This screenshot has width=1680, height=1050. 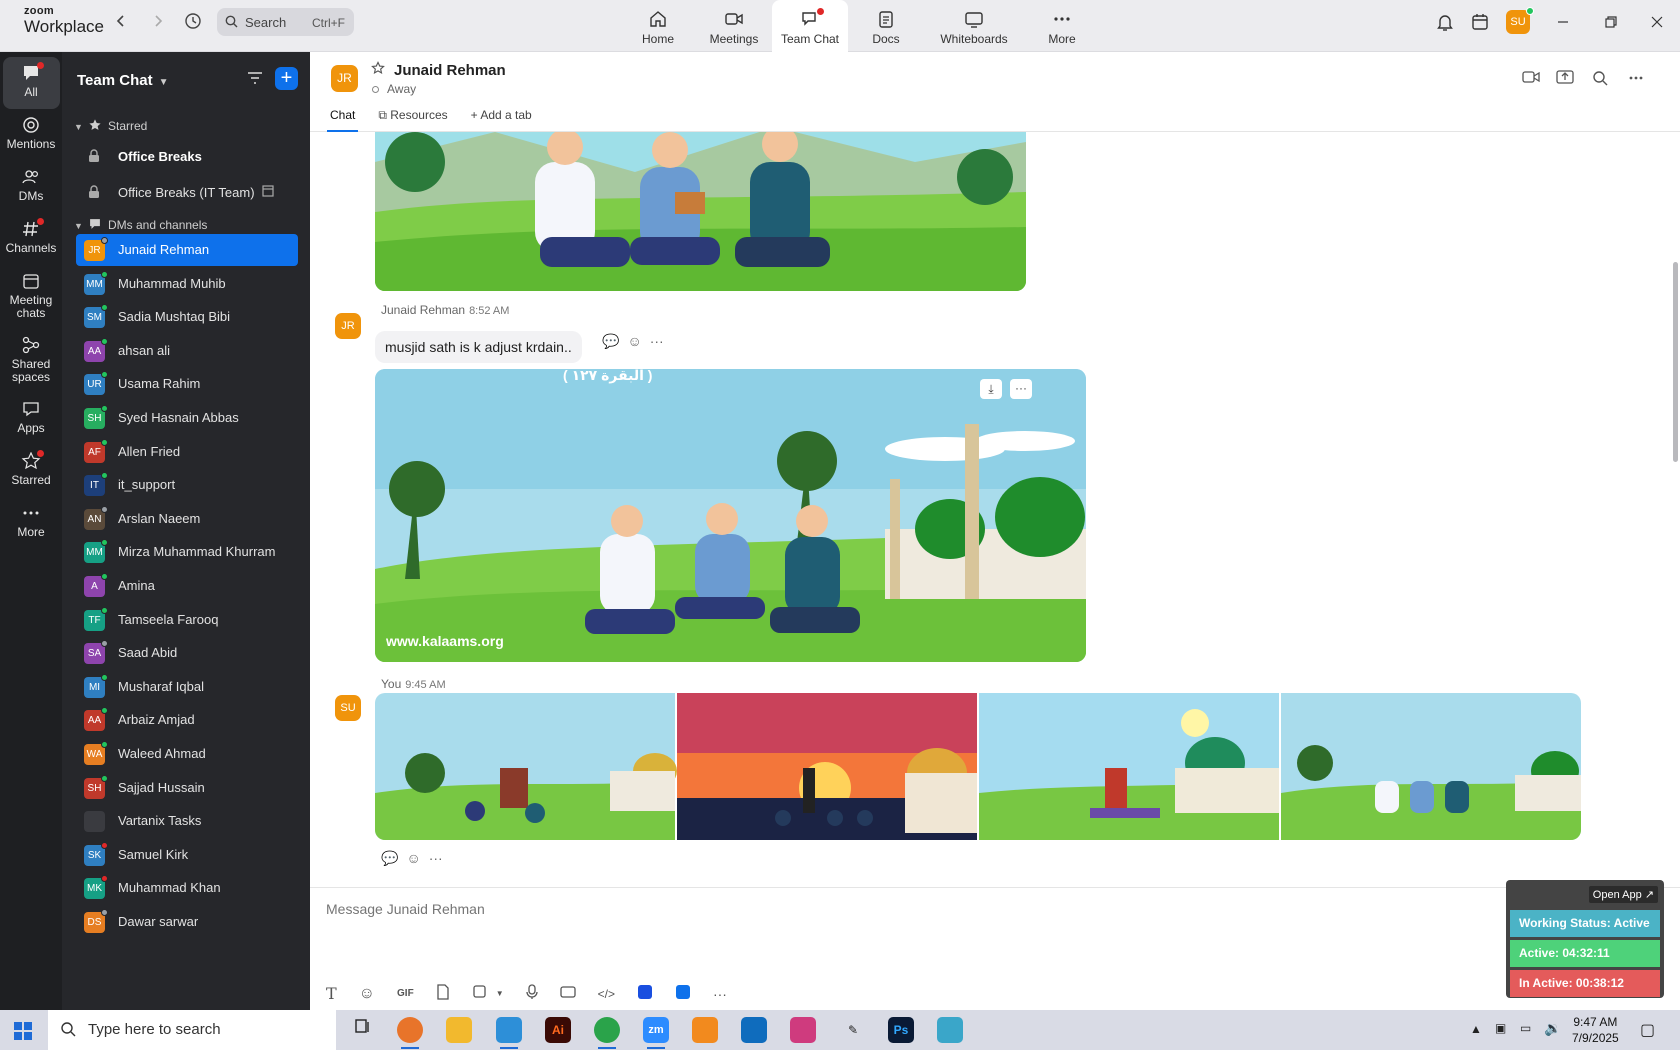 What do you see at coordinates (187, 788) in the screenshot?
I see `contact-item: SH Sajjad Hussain` at bounding box center [187, 788].